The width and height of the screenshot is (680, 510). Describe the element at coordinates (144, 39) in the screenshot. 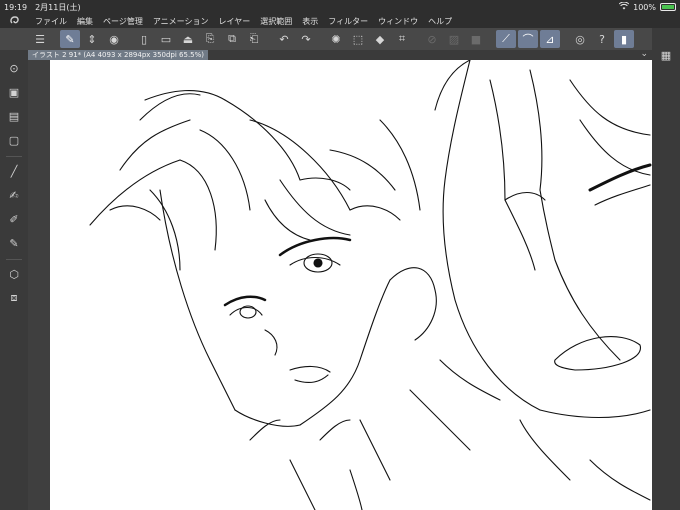

I see `new-file-icon: ▯` at that location.